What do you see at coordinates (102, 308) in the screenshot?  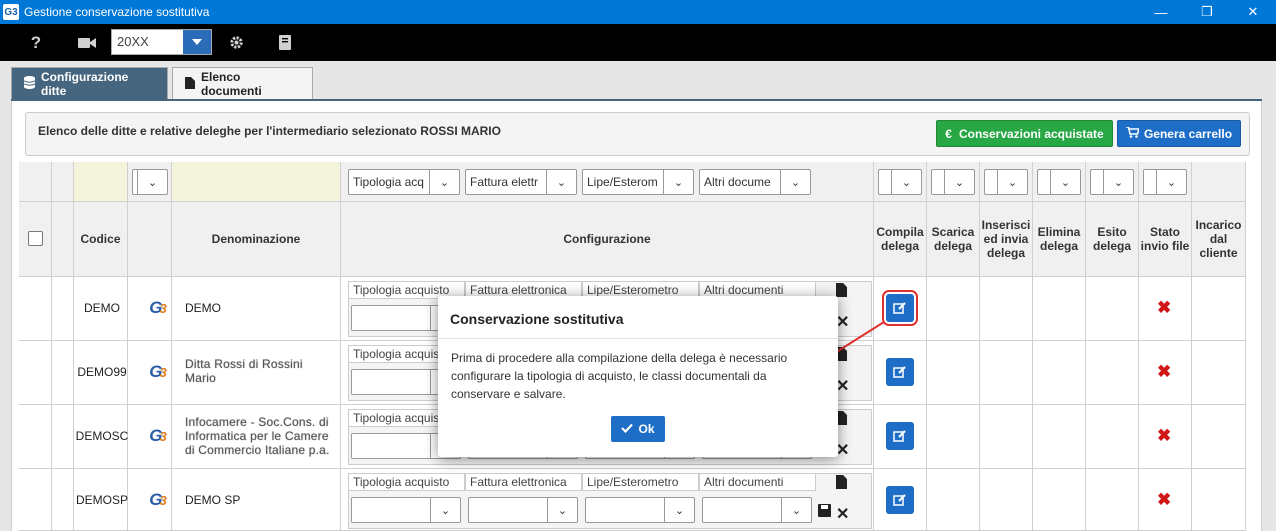 I see `row-codice: DEMO` at bounding box center [102, 308].